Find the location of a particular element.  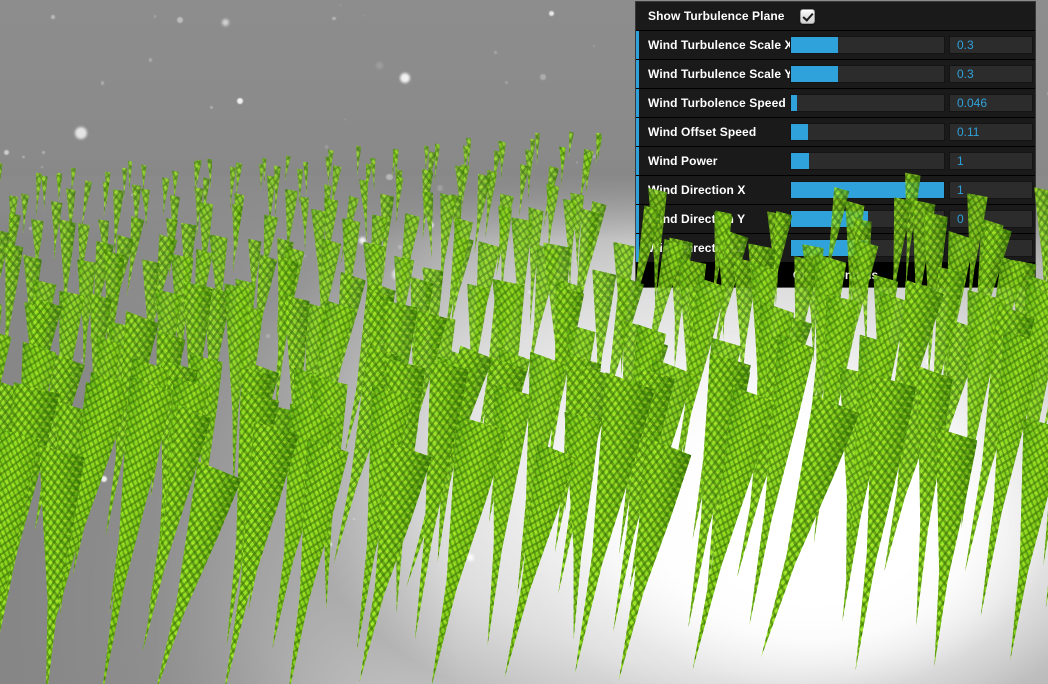

slider-label: Wind Turbolence Speed is located at coordinates (717, 103).